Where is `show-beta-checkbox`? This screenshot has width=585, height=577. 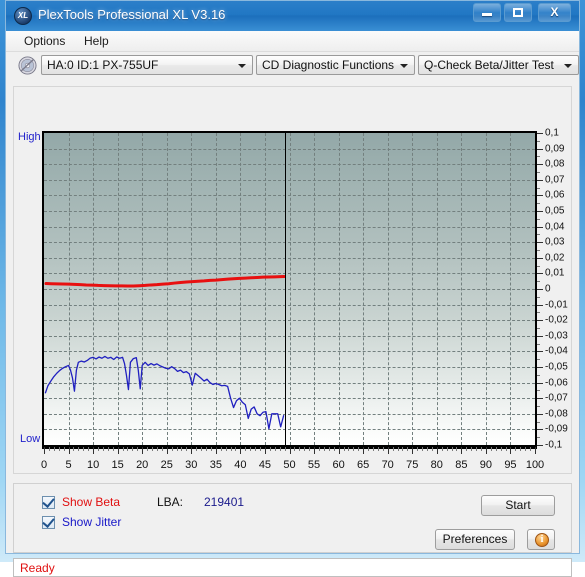 show-beta-checkbox is located at coordinates (48, 502).